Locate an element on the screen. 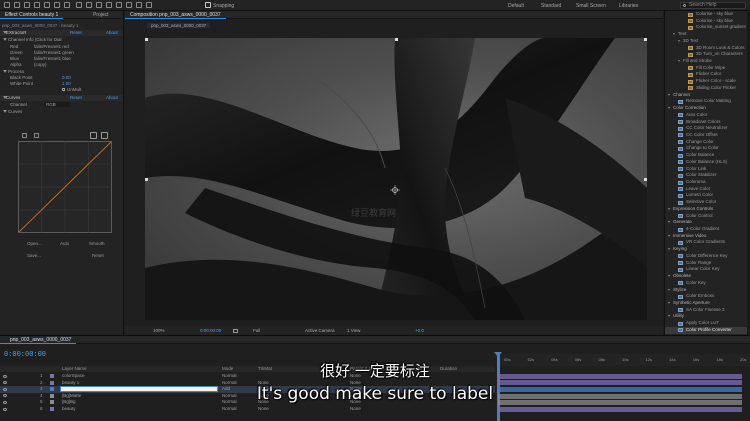 Image resolution: width=750 pixels, height=421 pixels. zoom-tool-icon is located at coordinates (37, 5).